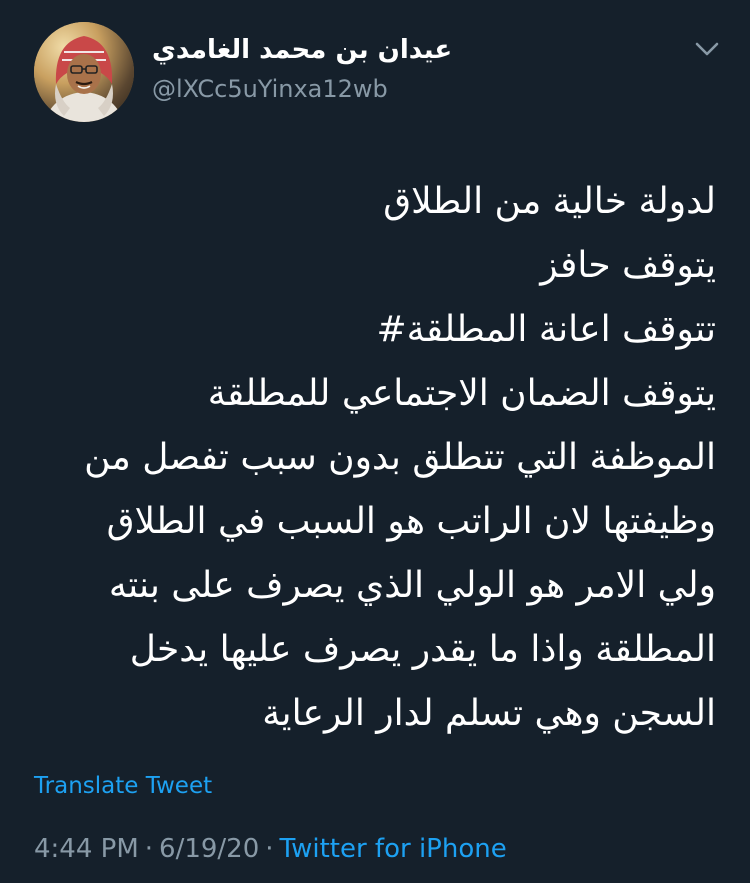 This screenshot has width=750, height=883. Describe the element at coordinates (302, 50) in the screenshot. I see `display-name: عيدان بن محمد الغامدي` at that location.